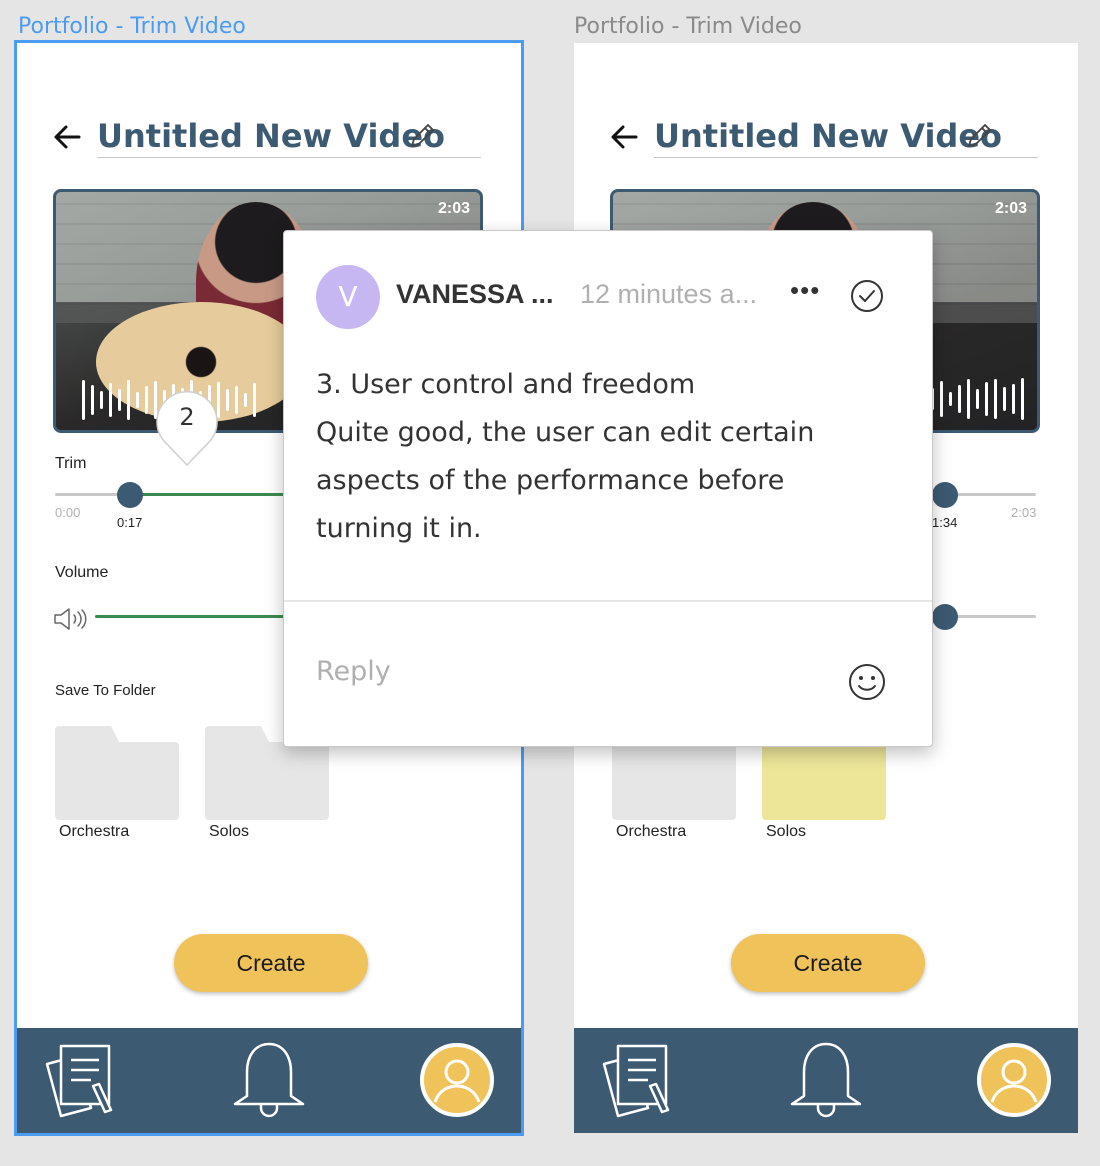  Describe the element at coordinates (608, 601) in the screenshot. I see `divider` at that location.